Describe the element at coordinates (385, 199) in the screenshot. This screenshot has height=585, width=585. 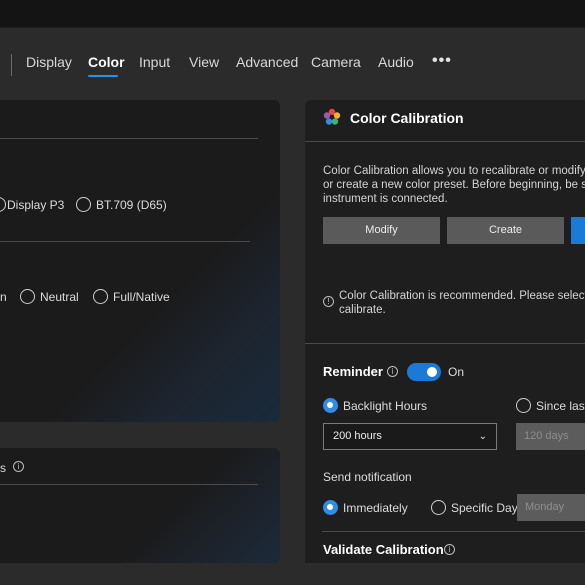
I see `calibration-description-line: instrument is connected.` at that location.